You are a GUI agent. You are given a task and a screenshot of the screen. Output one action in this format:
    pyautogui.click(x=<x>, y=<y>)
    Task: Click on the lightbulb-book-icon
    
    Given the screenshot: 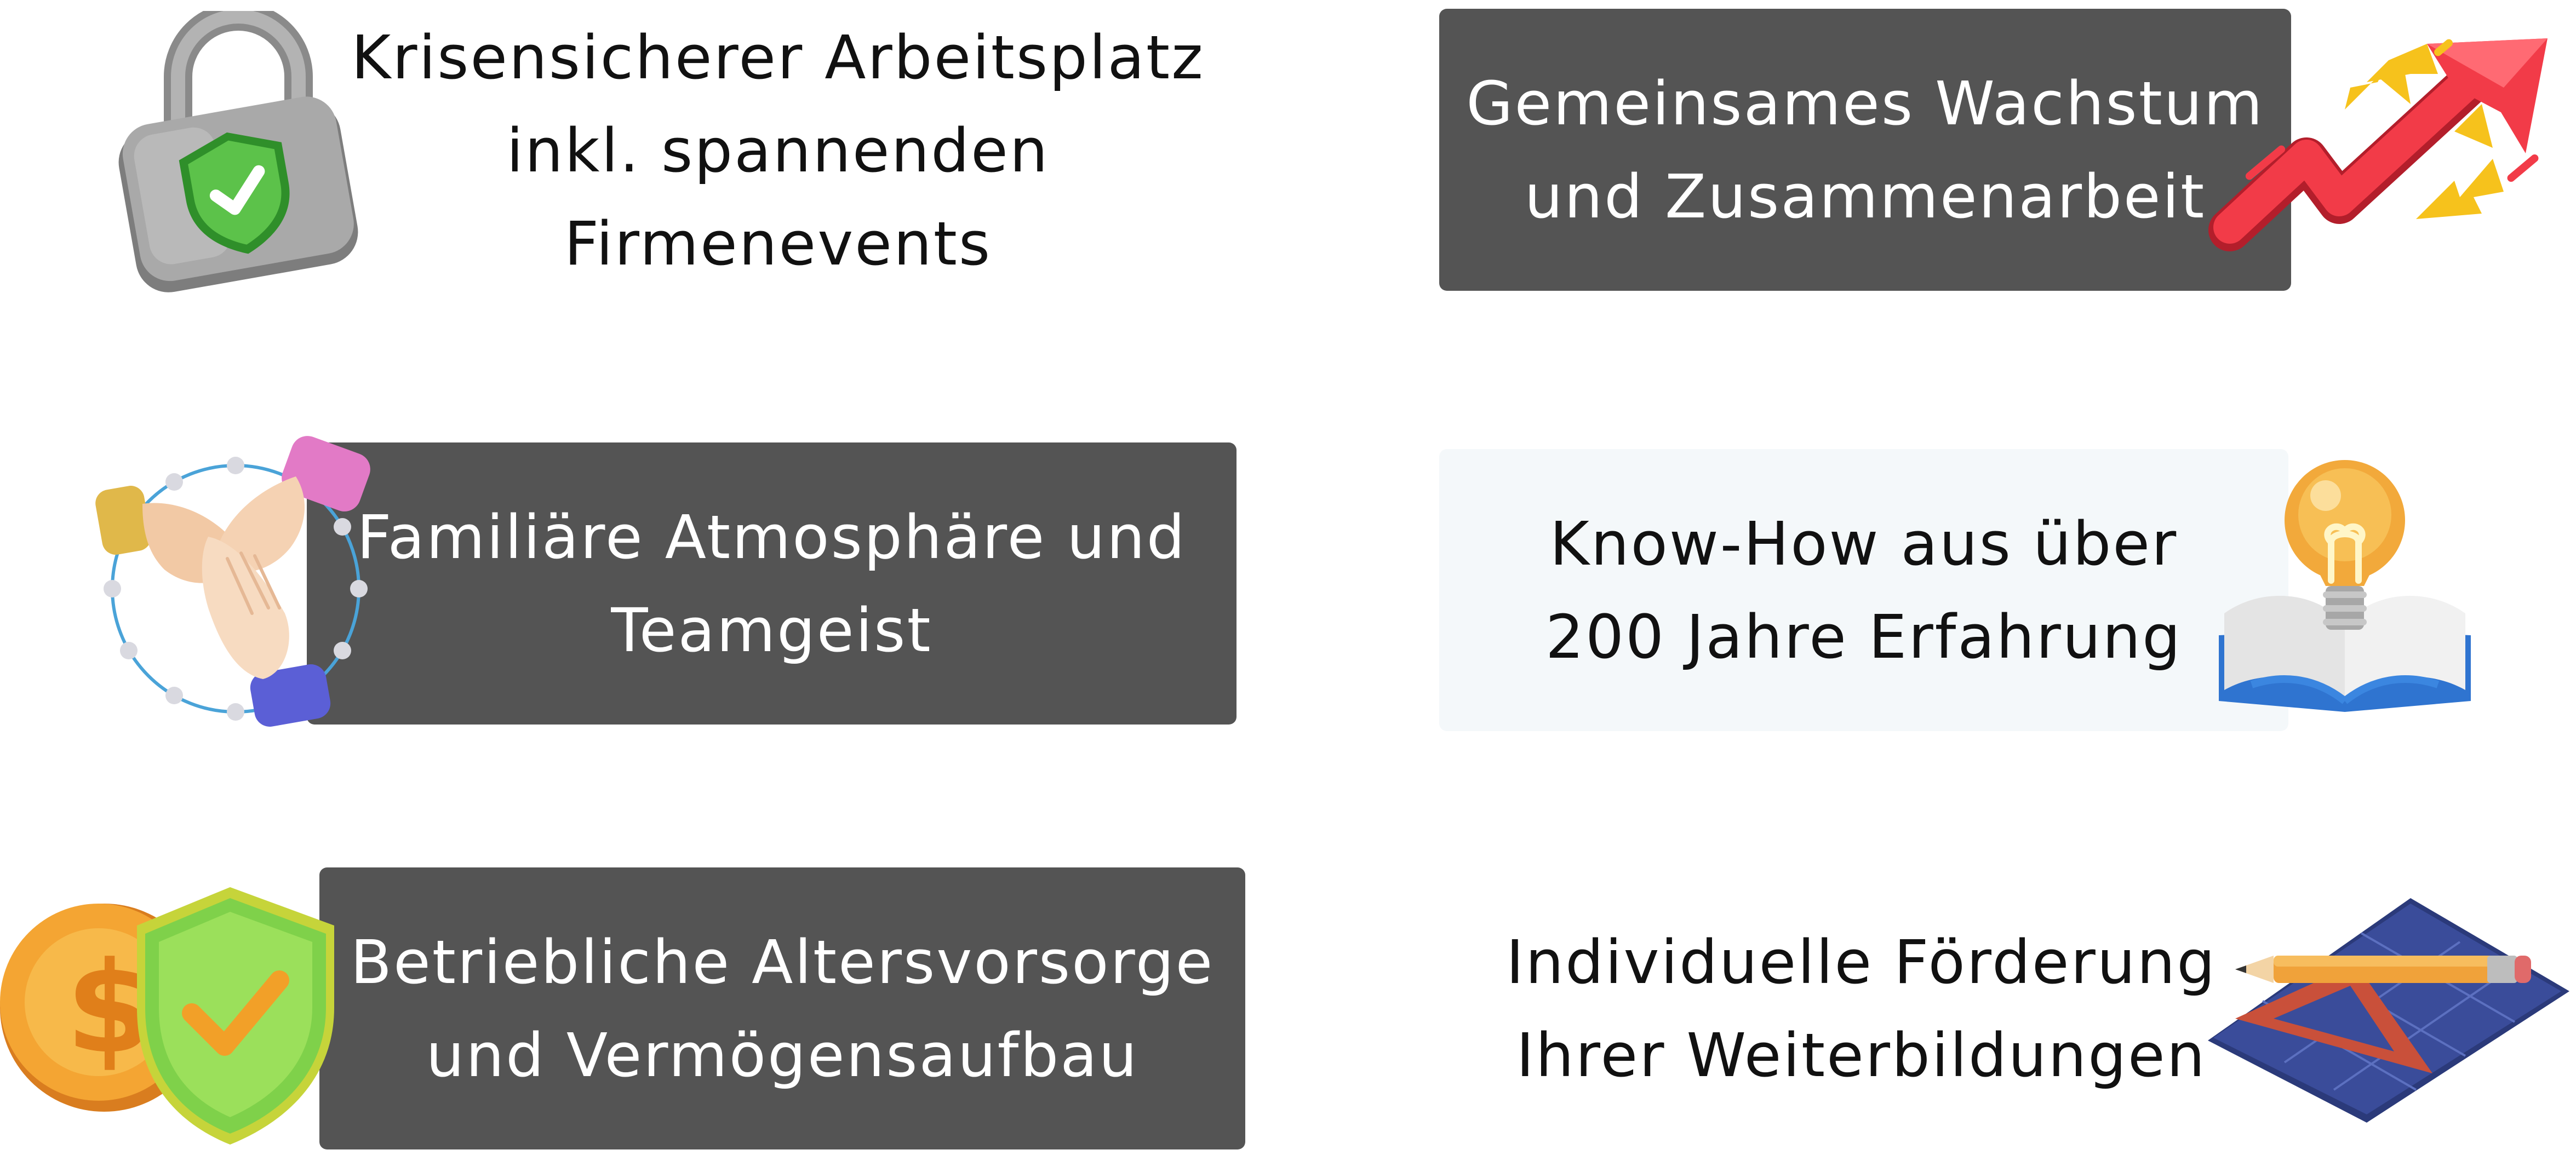 What is the action you would take?
    pyautogui.click(x=2345, y=591)
    